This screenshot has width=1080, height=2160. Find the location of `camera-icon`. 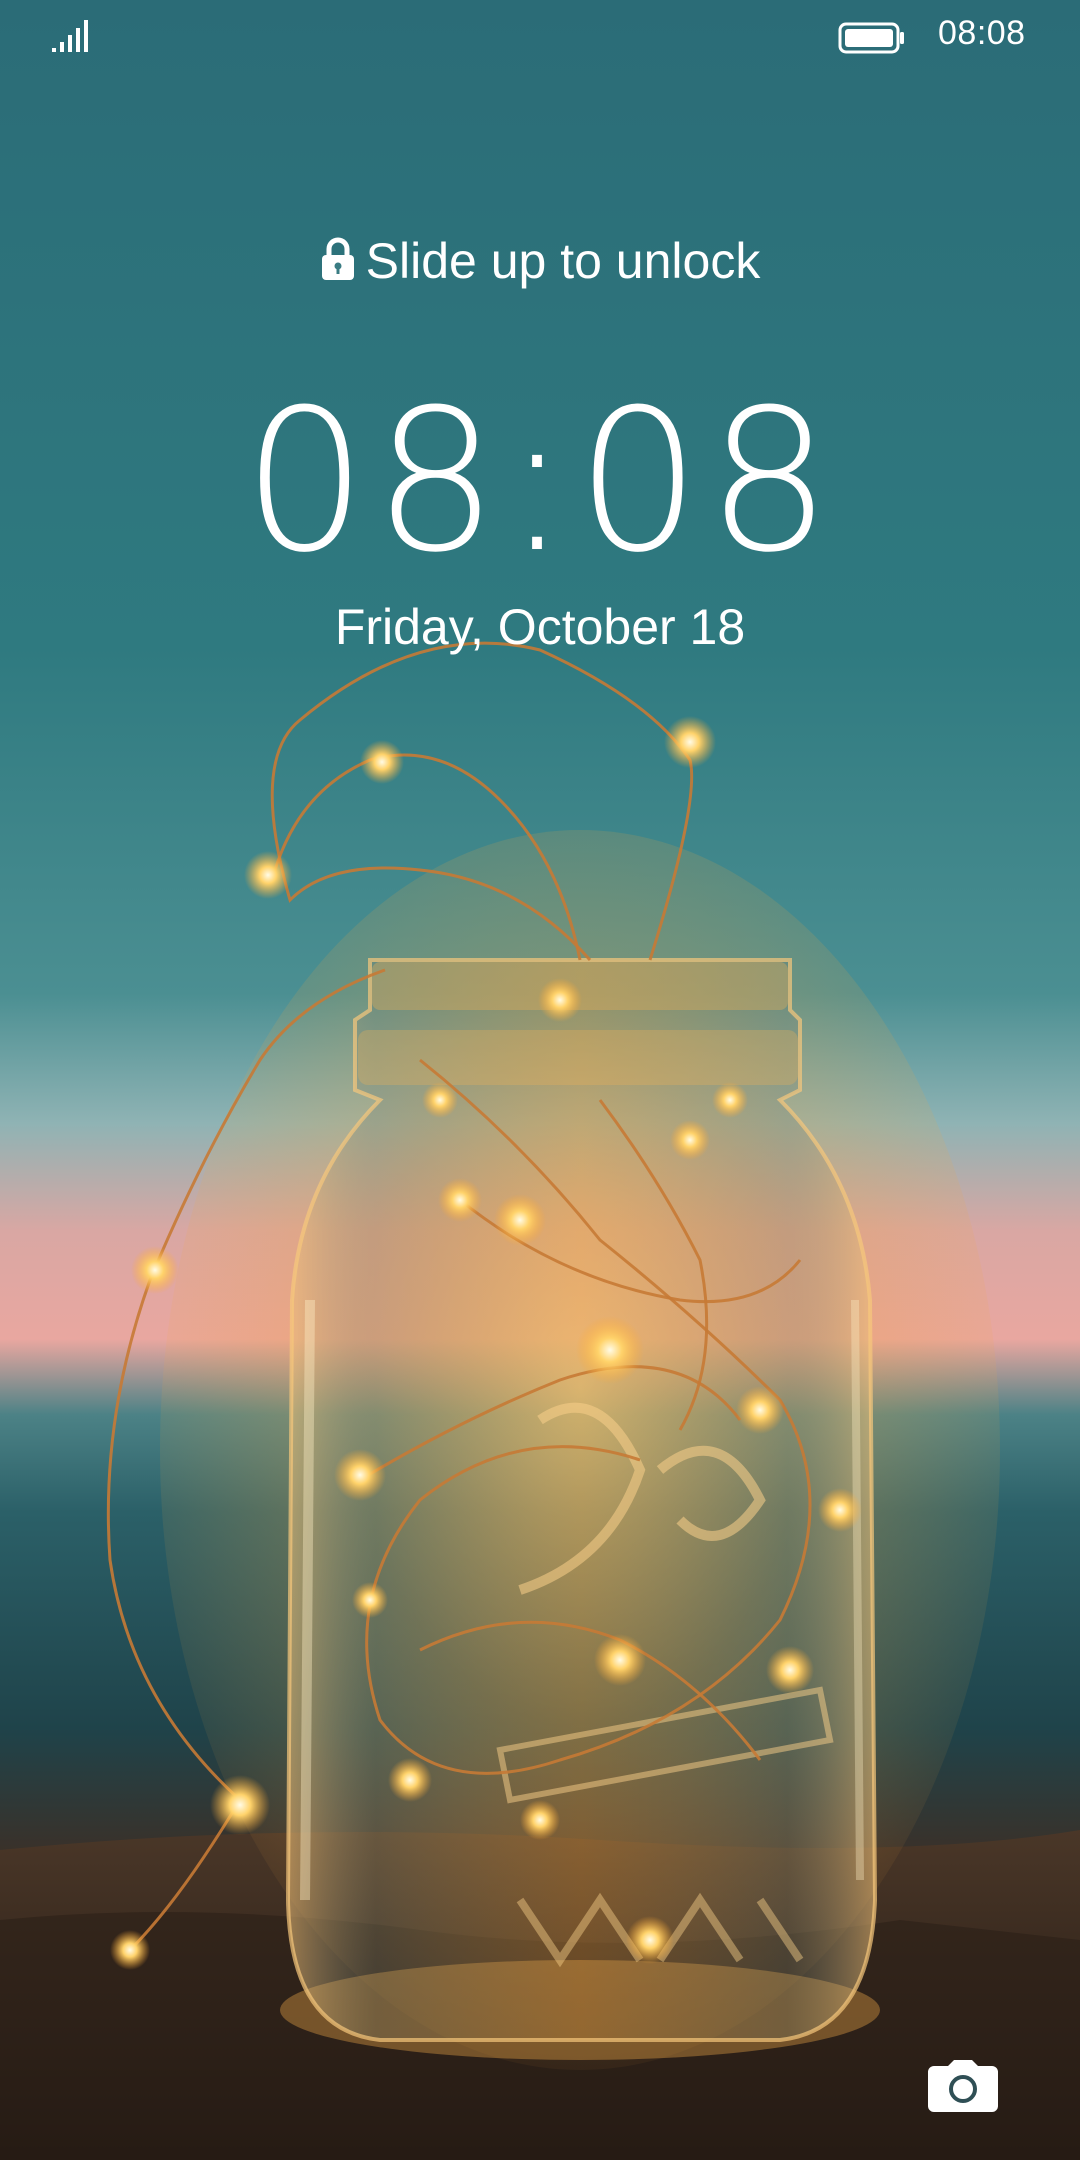

camera-icon is located at coordinates (963, 2086).